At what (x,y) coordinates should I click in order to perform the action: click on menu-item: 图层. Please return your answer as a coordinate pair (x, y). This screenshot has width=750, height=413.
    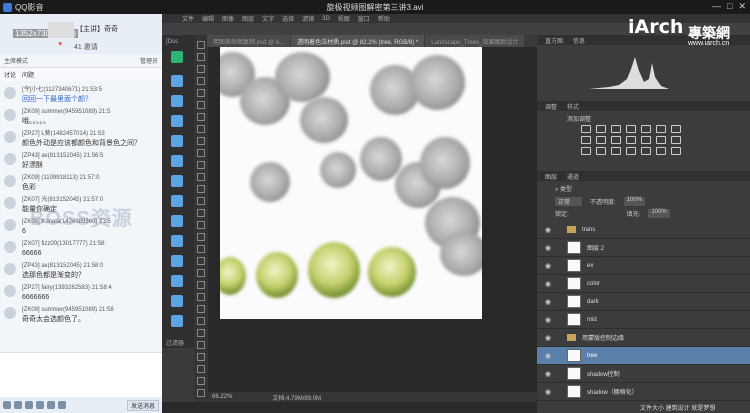
    Looking at the image, I should click on (248, 18).